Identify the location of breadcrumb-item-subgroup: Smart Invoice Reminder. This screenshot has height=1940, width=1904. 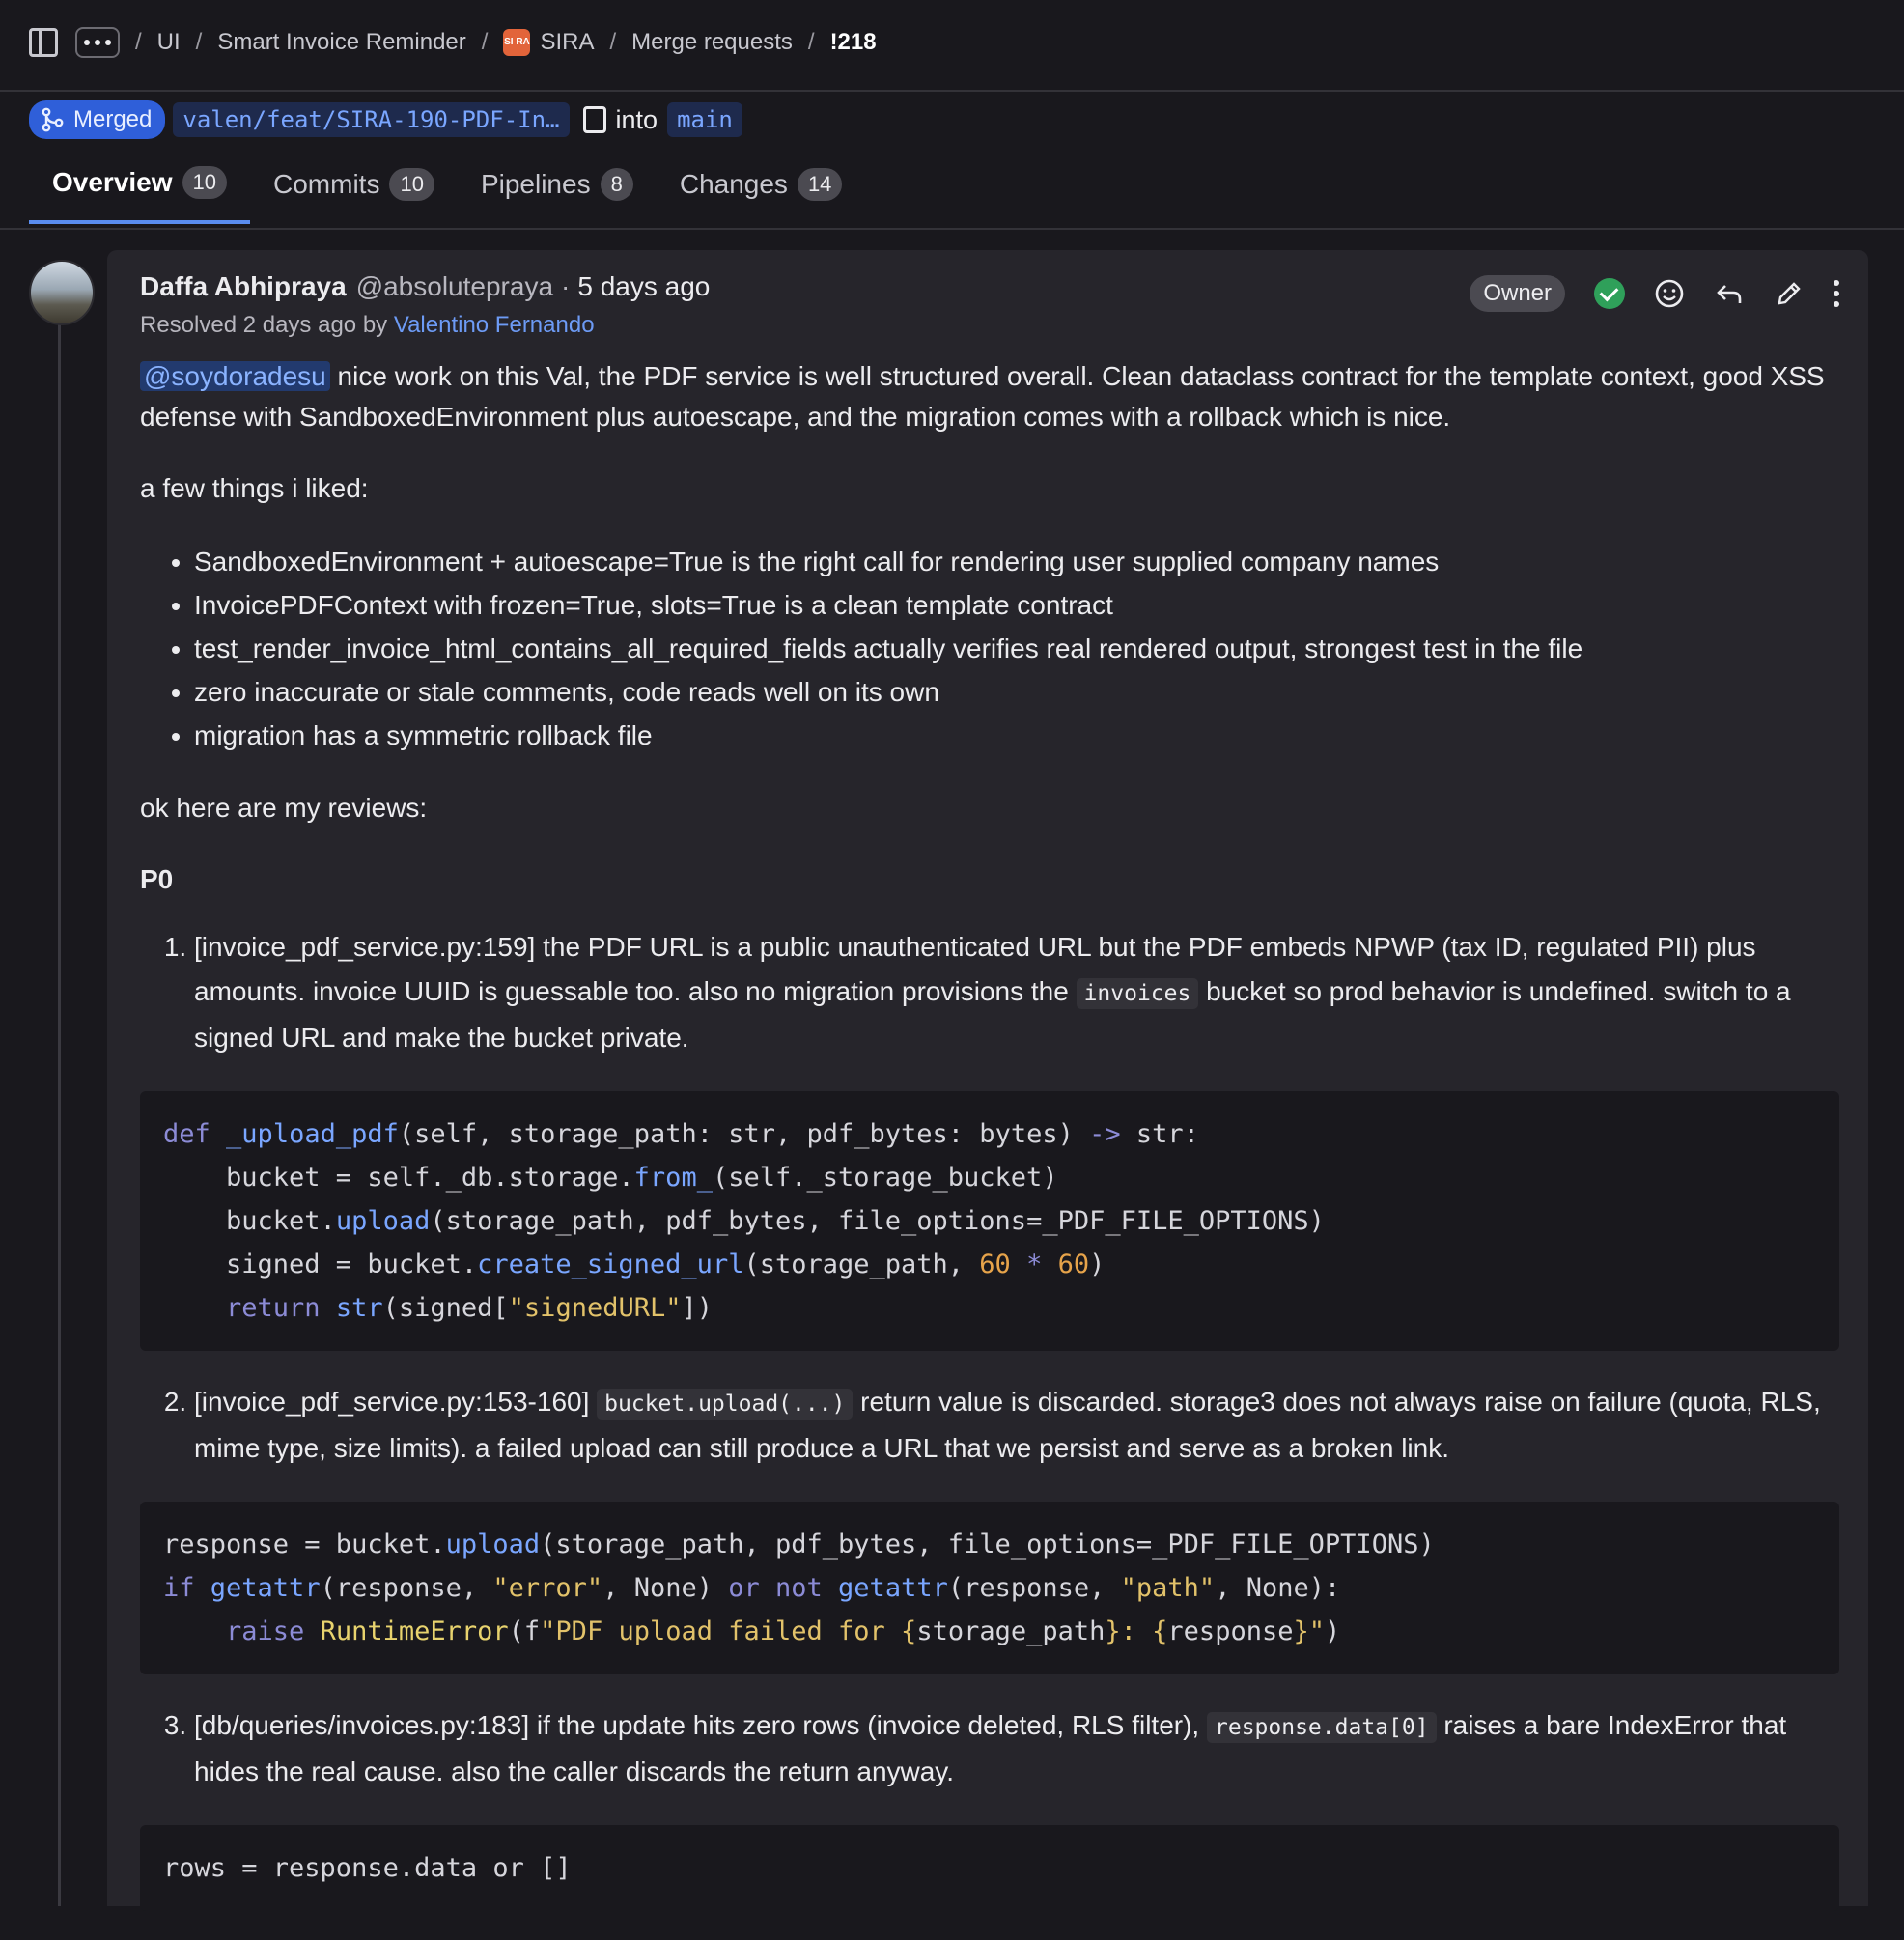
(341, 42).